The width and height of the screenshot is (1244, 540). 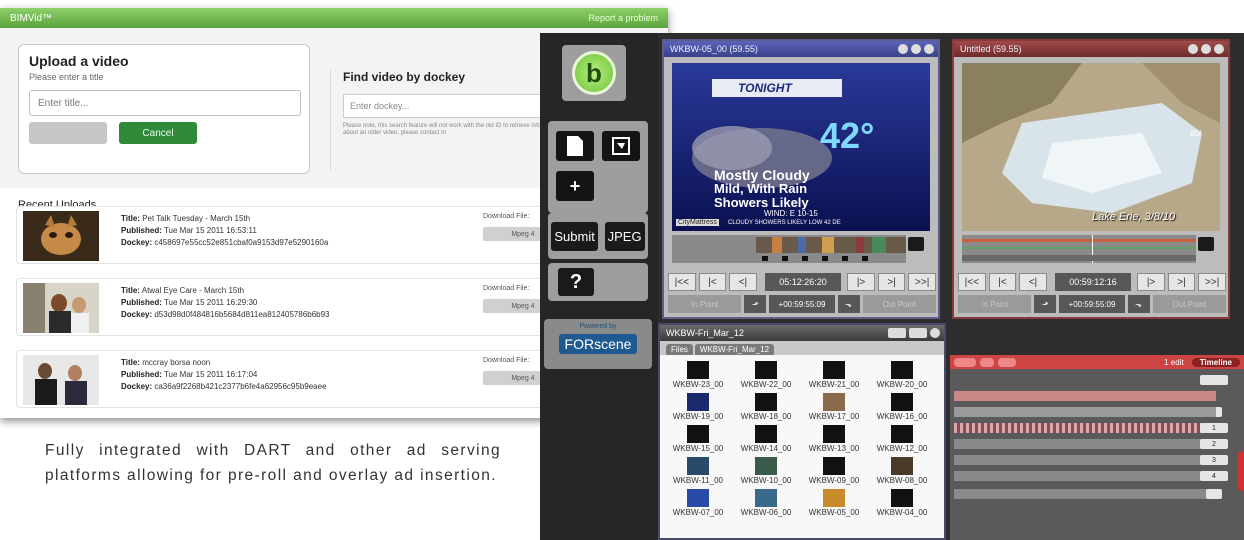 What do you see at coordinates (834, 407) in the screenshot?
I see `clip-item: WKBW-17_00` at bounding box center [834, 407].